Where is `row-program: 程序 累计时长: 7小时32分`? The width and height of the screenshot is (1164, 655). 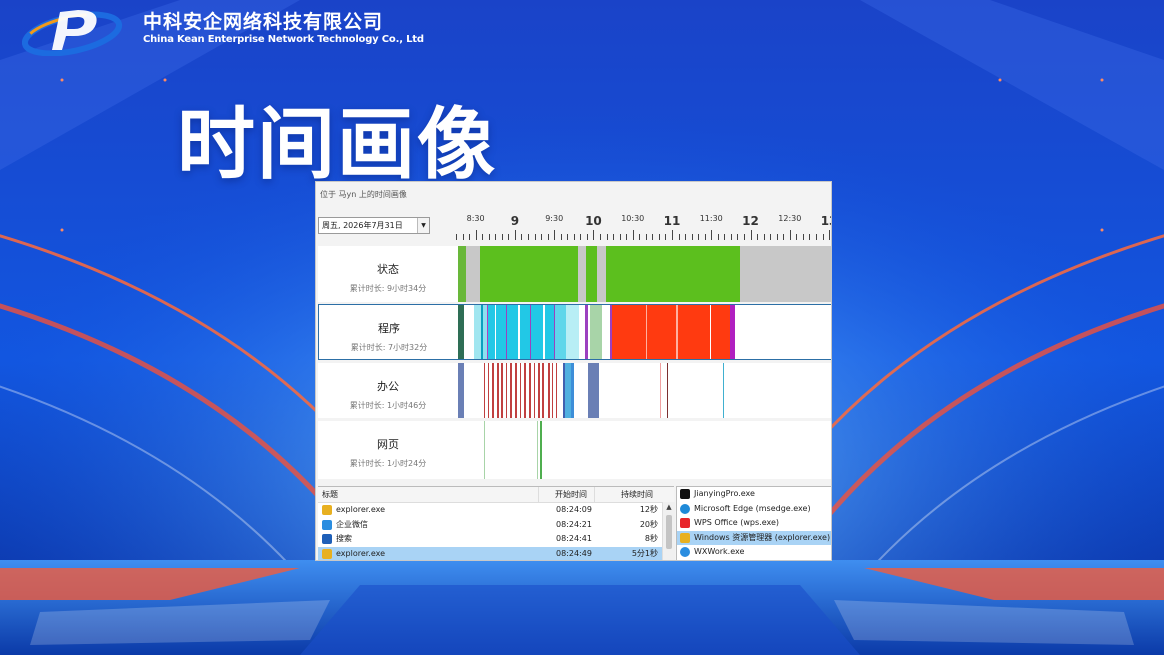
row-program: 程序 累计时长: 7小时32分 is located at coordinates (574, 332).